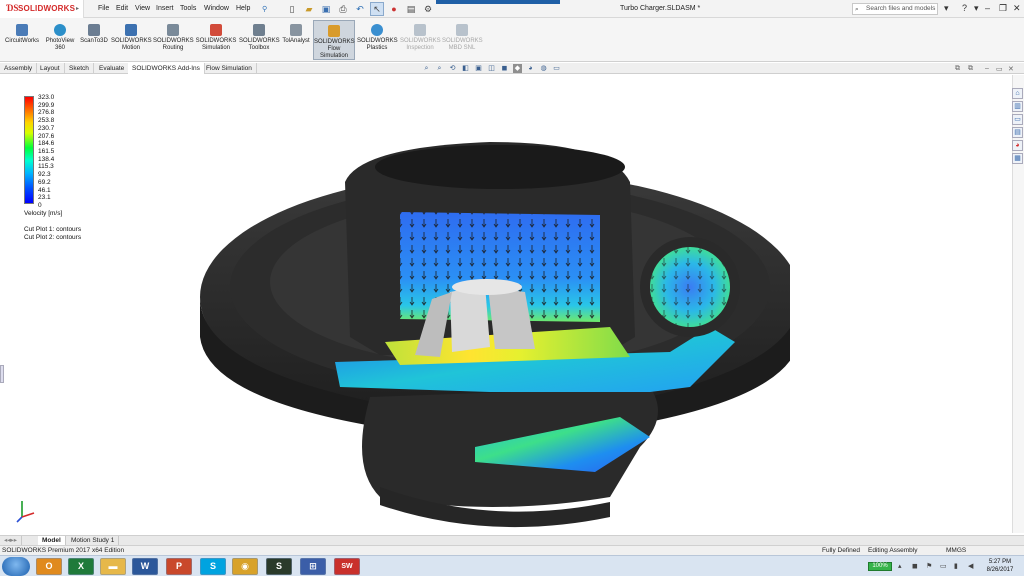 Image resolution: width=1024 pixels, height=576 pixels. What do you see at coordinates (94, 40) in the screenshot?
I see `scanto3d-button: ScanTo3D` at bounding box center [94, 40].